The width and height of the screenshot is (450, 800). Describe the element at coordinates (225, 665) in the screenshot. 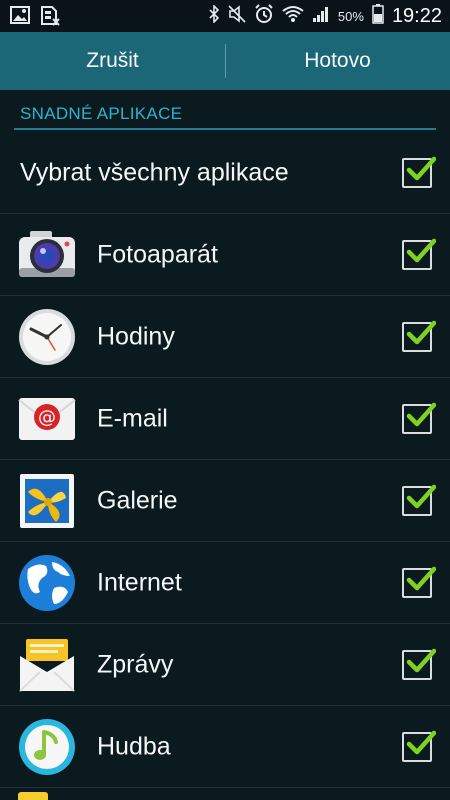

I see `app-row-messages: Zprávy` at that location.